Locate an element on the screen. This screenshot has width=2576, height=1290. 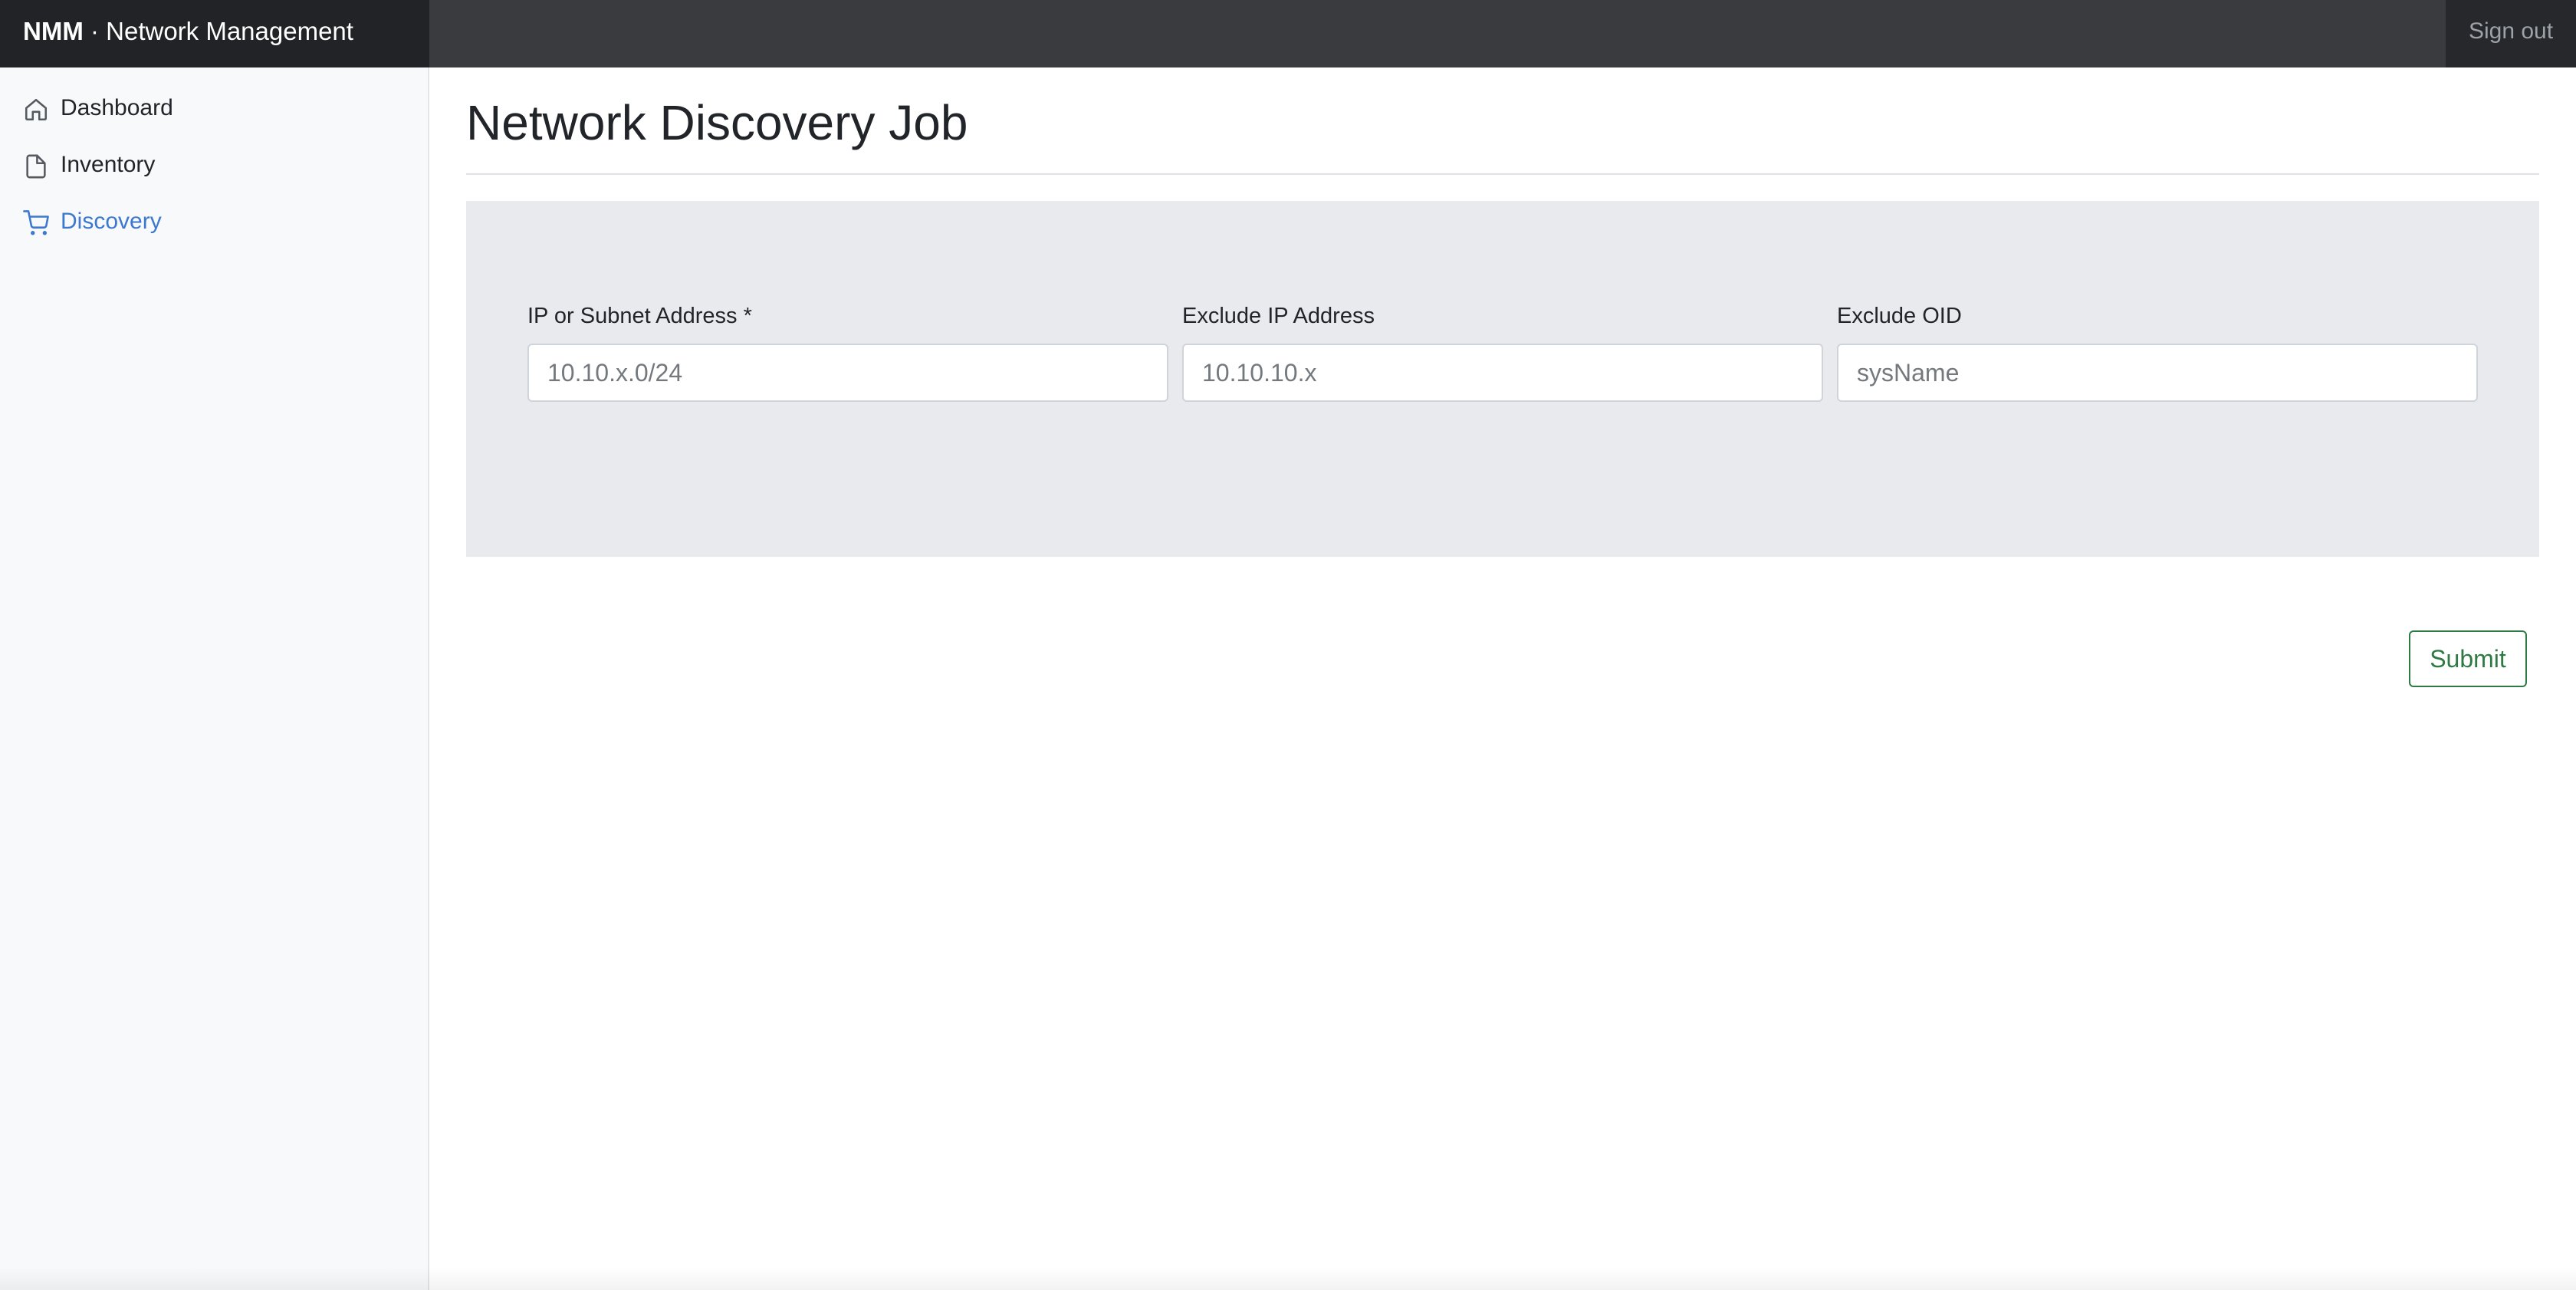
sign-out-link: Sign out is located at coordinates (2511, 33).